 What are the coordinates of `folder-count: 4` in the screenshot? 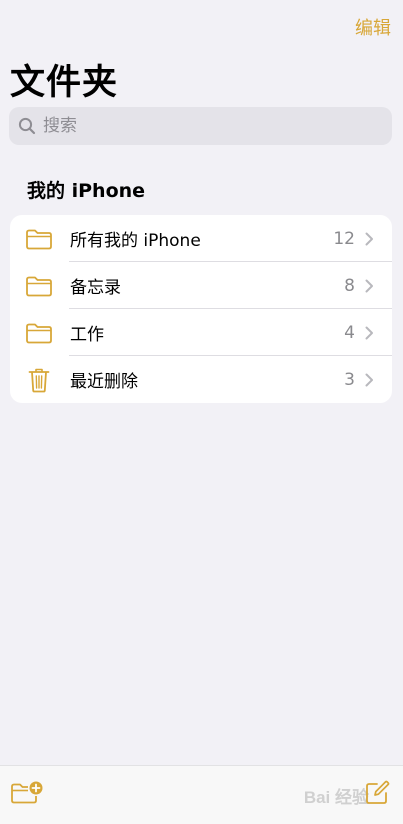 It's located at (349, 332).